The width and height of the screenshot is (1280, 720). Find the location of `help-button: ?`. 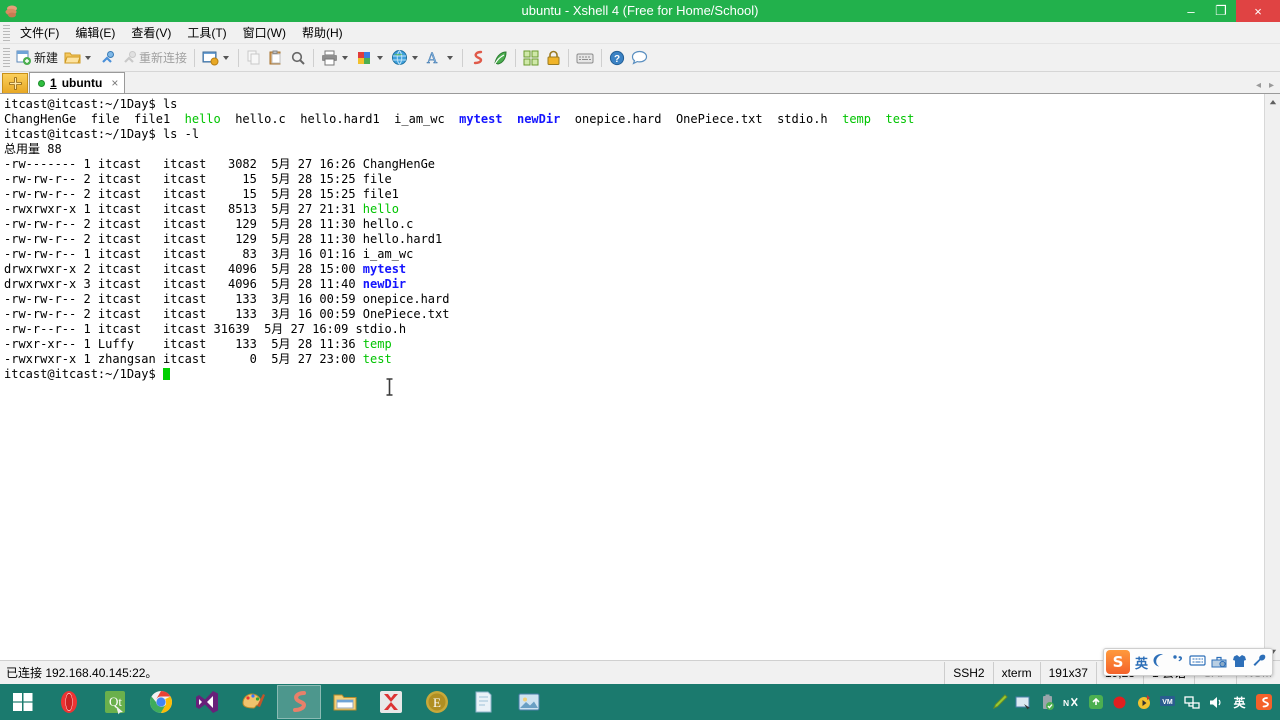

help-button: ? is located at coordinates (617, 58).